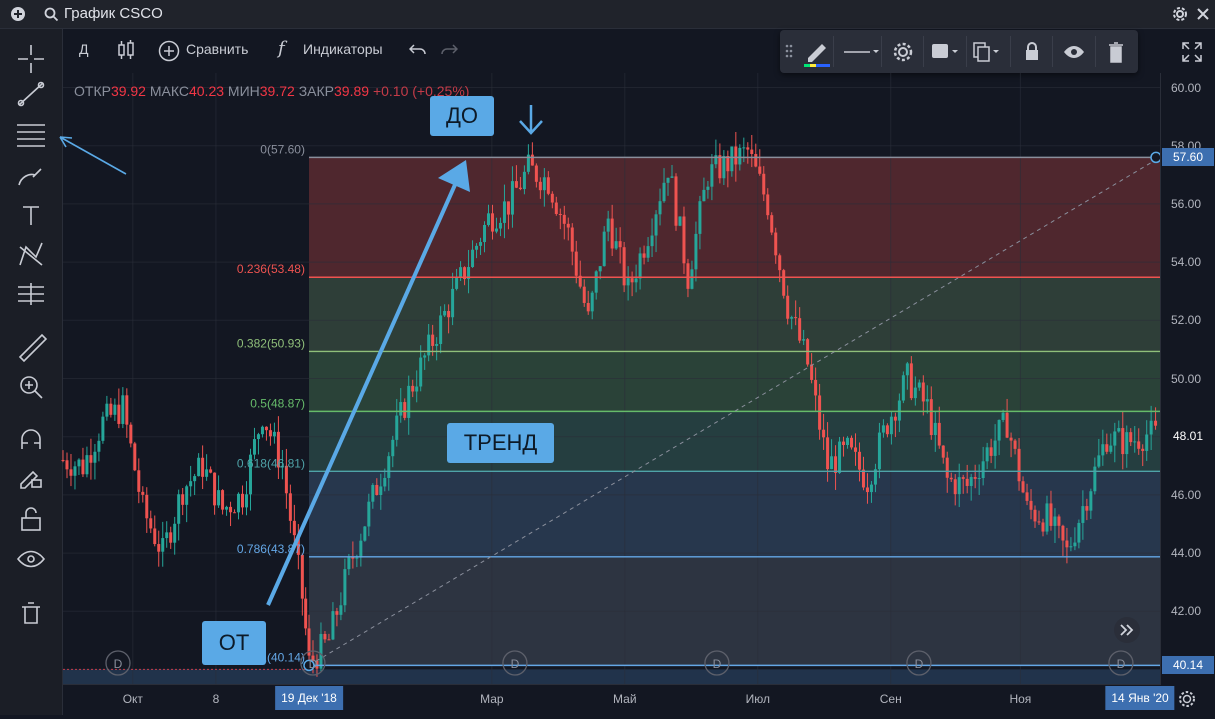  I want to click on fib-level-label: 0.618(46.81), so click(271, 463).